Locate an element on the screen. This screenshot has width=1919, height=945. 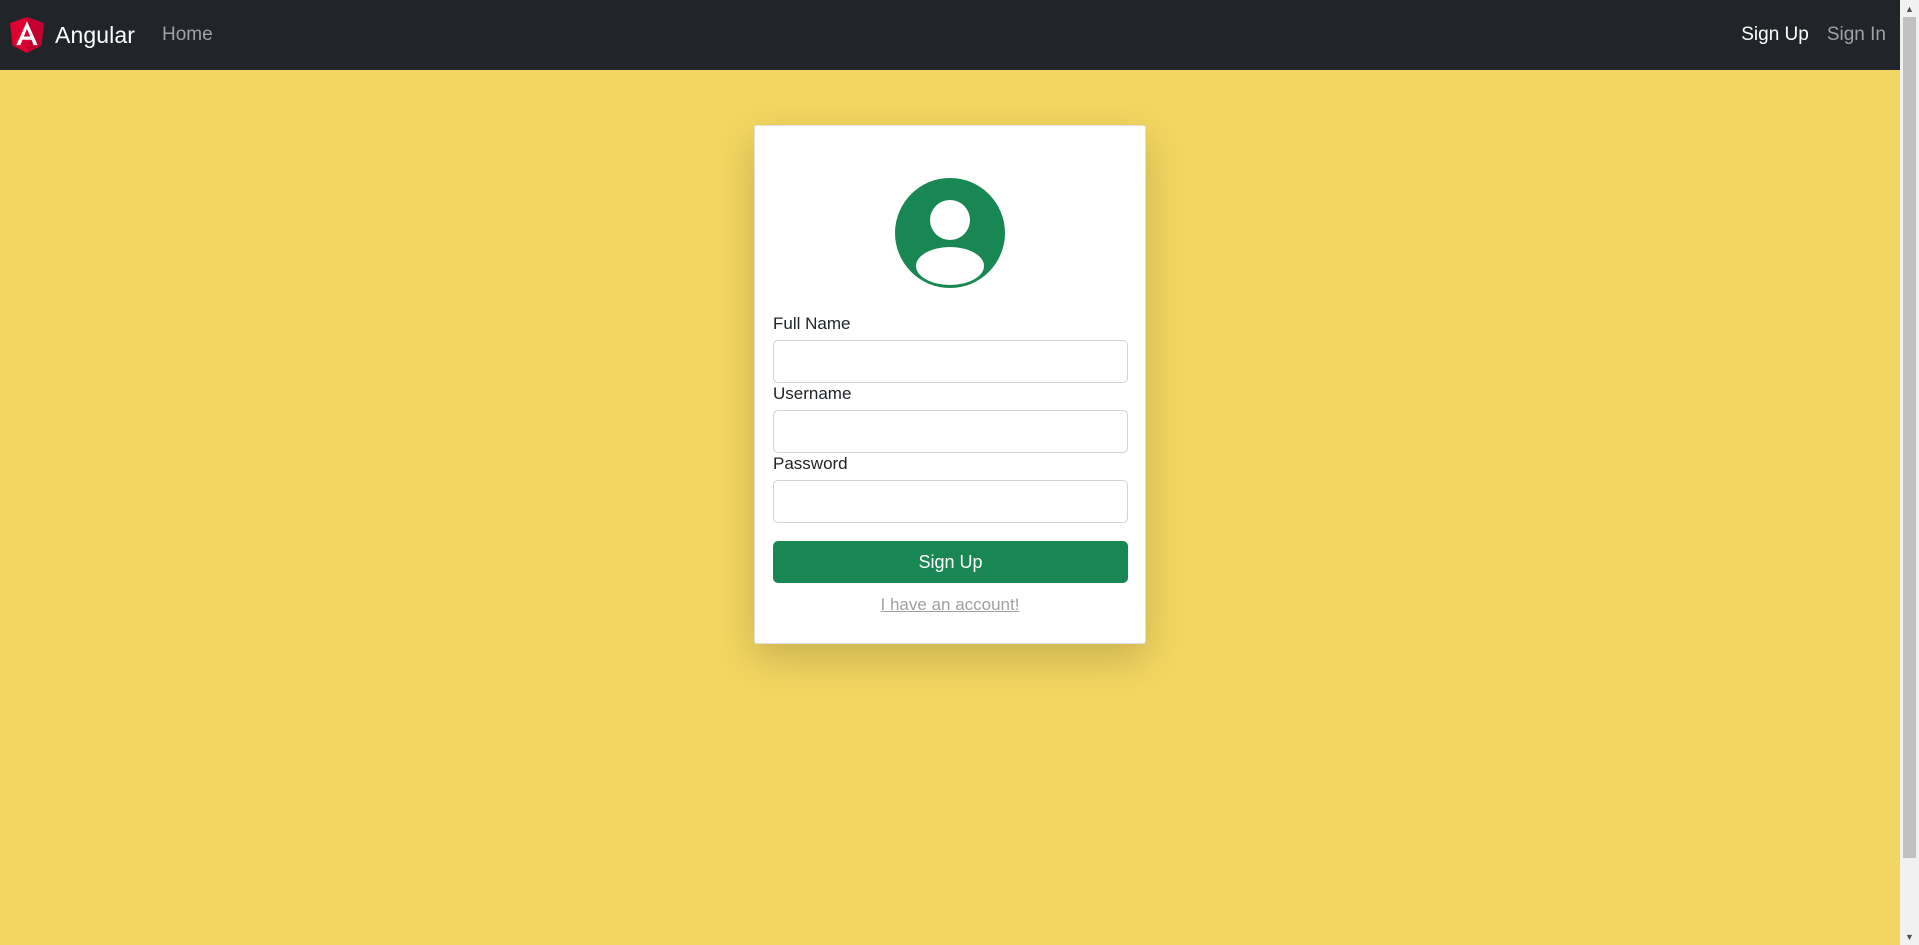
nav-home-link: Home is located at coordinates (187, 35).